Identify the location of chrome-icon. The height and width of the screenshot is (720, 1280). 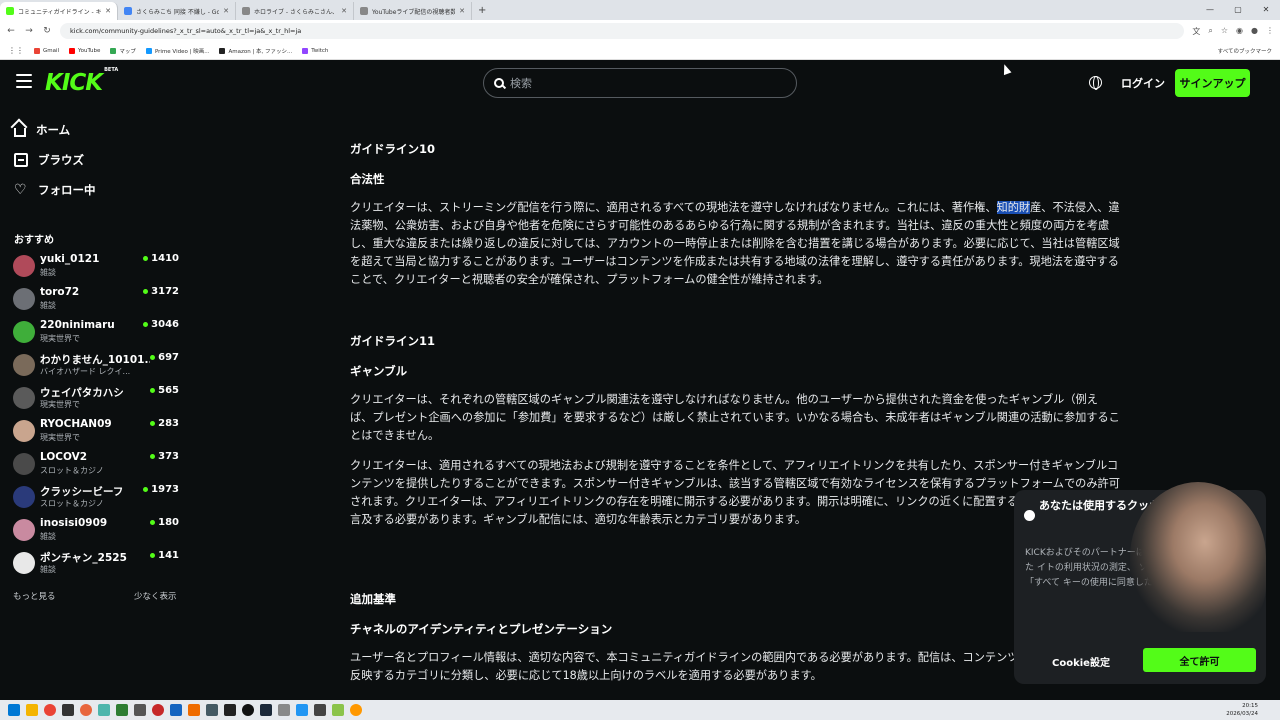
(50, 710).